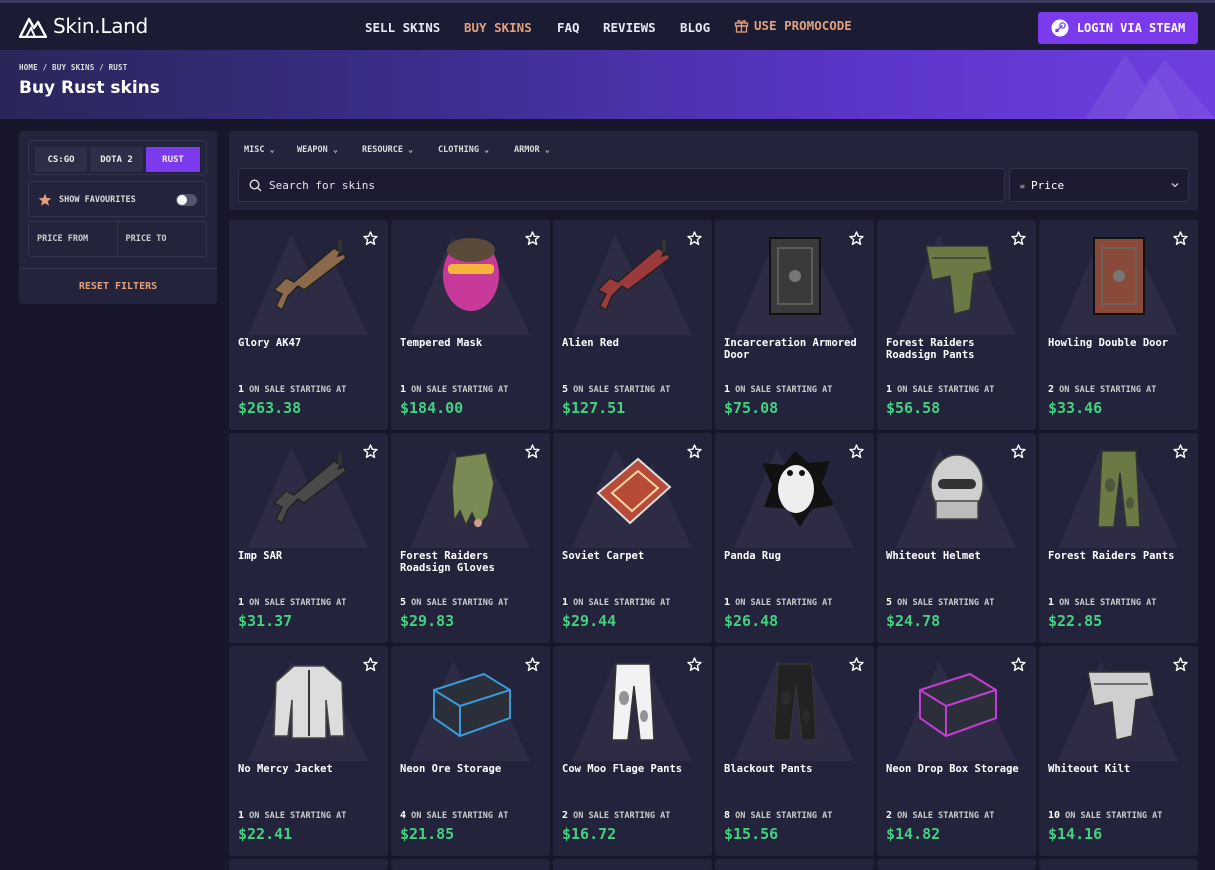 This screenshot has width=1215, height=870. I want to click on item-card: Imp SAR 1 ON SALE STARTING AT $31.37, so click(308, 538).